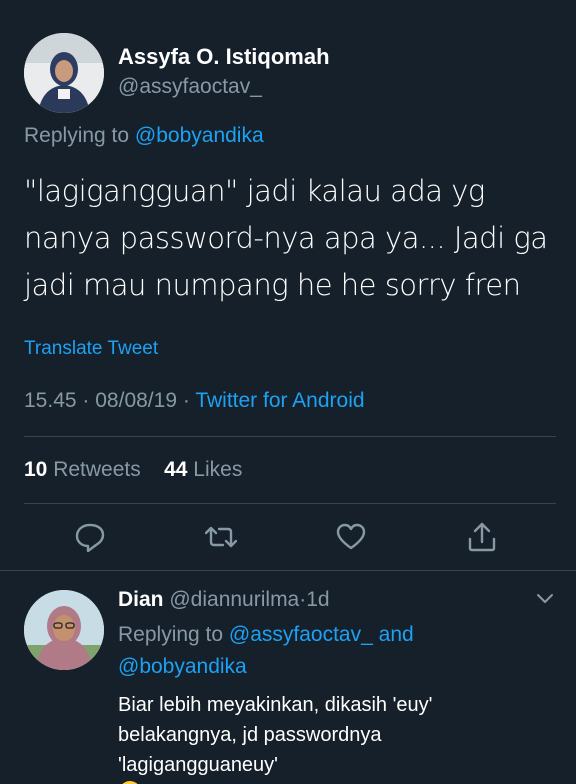 The image size is (576, 784). I want to click on share-button, so click(482, 537).